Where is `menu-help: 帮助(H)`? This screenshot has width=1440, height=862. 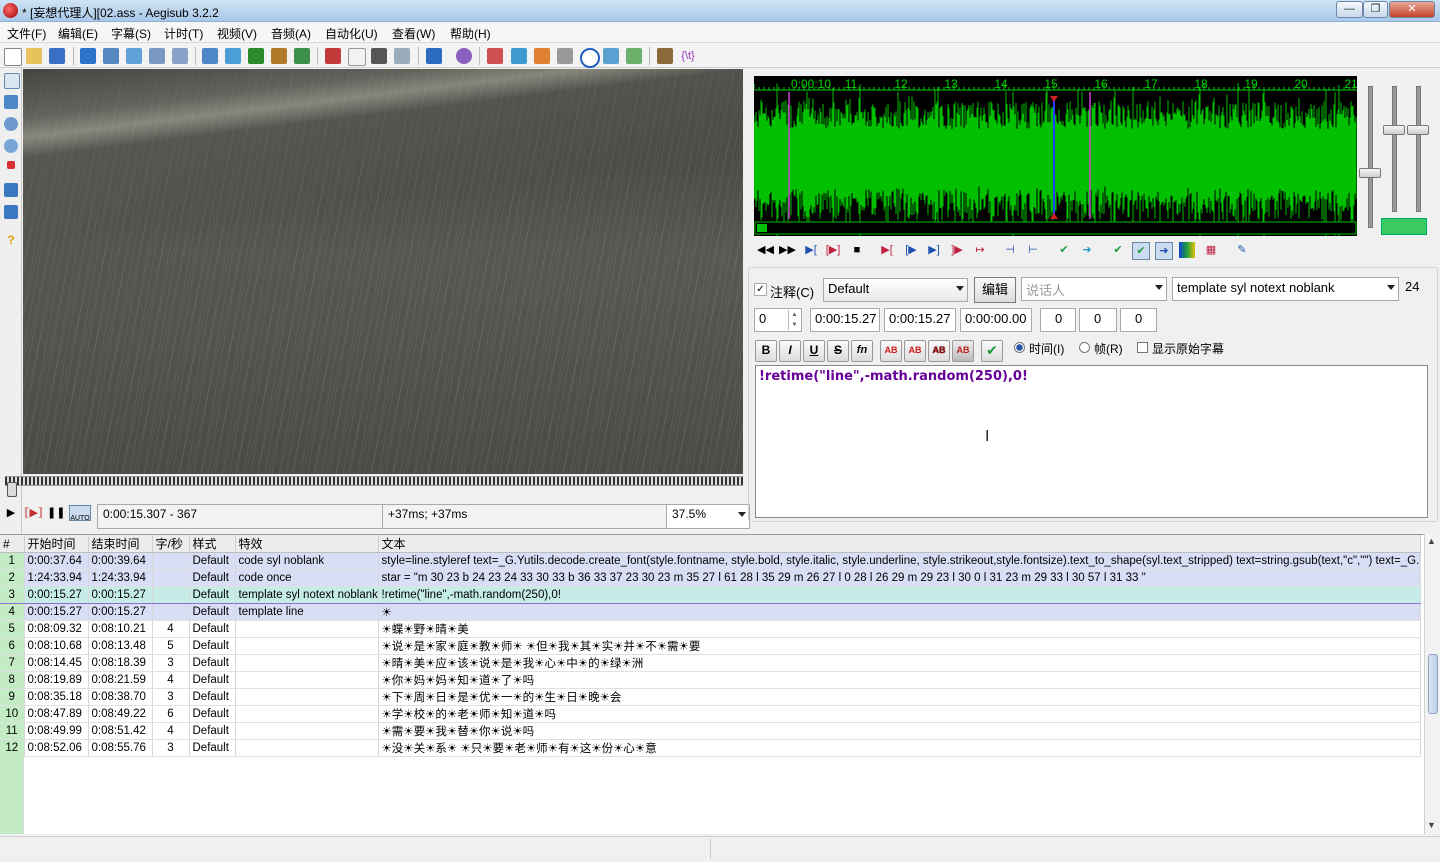 menu-help: 帮助(H) is located at coordinates (470, 33).